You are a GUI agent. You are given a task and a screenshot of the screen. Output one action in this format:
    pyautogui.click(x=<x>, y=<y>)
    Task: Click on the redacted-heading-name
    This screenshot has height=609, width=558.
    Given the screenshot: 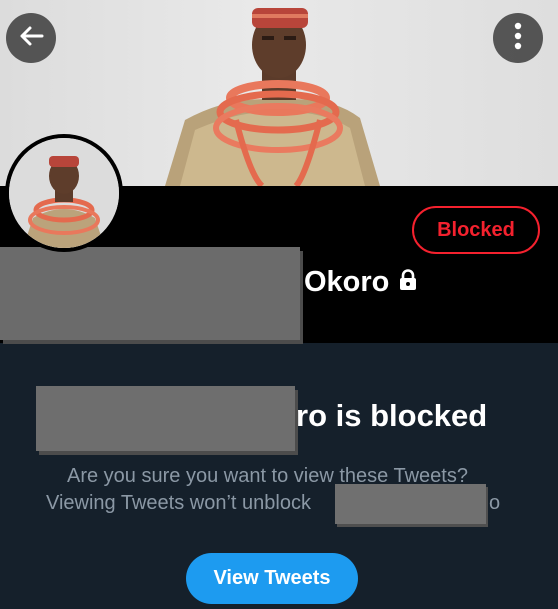 What is the action you would take?
    pyautogui.click(x=165, y=418)
    